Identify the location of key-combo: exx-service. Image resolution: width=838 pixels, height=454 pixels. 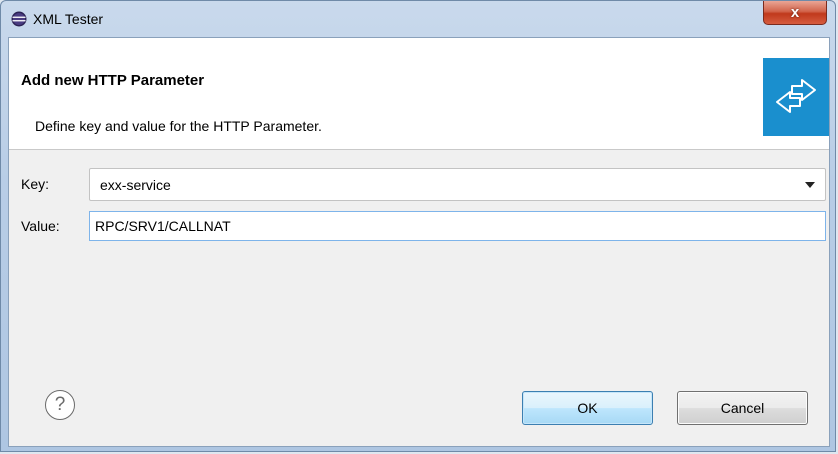
(457, 184).